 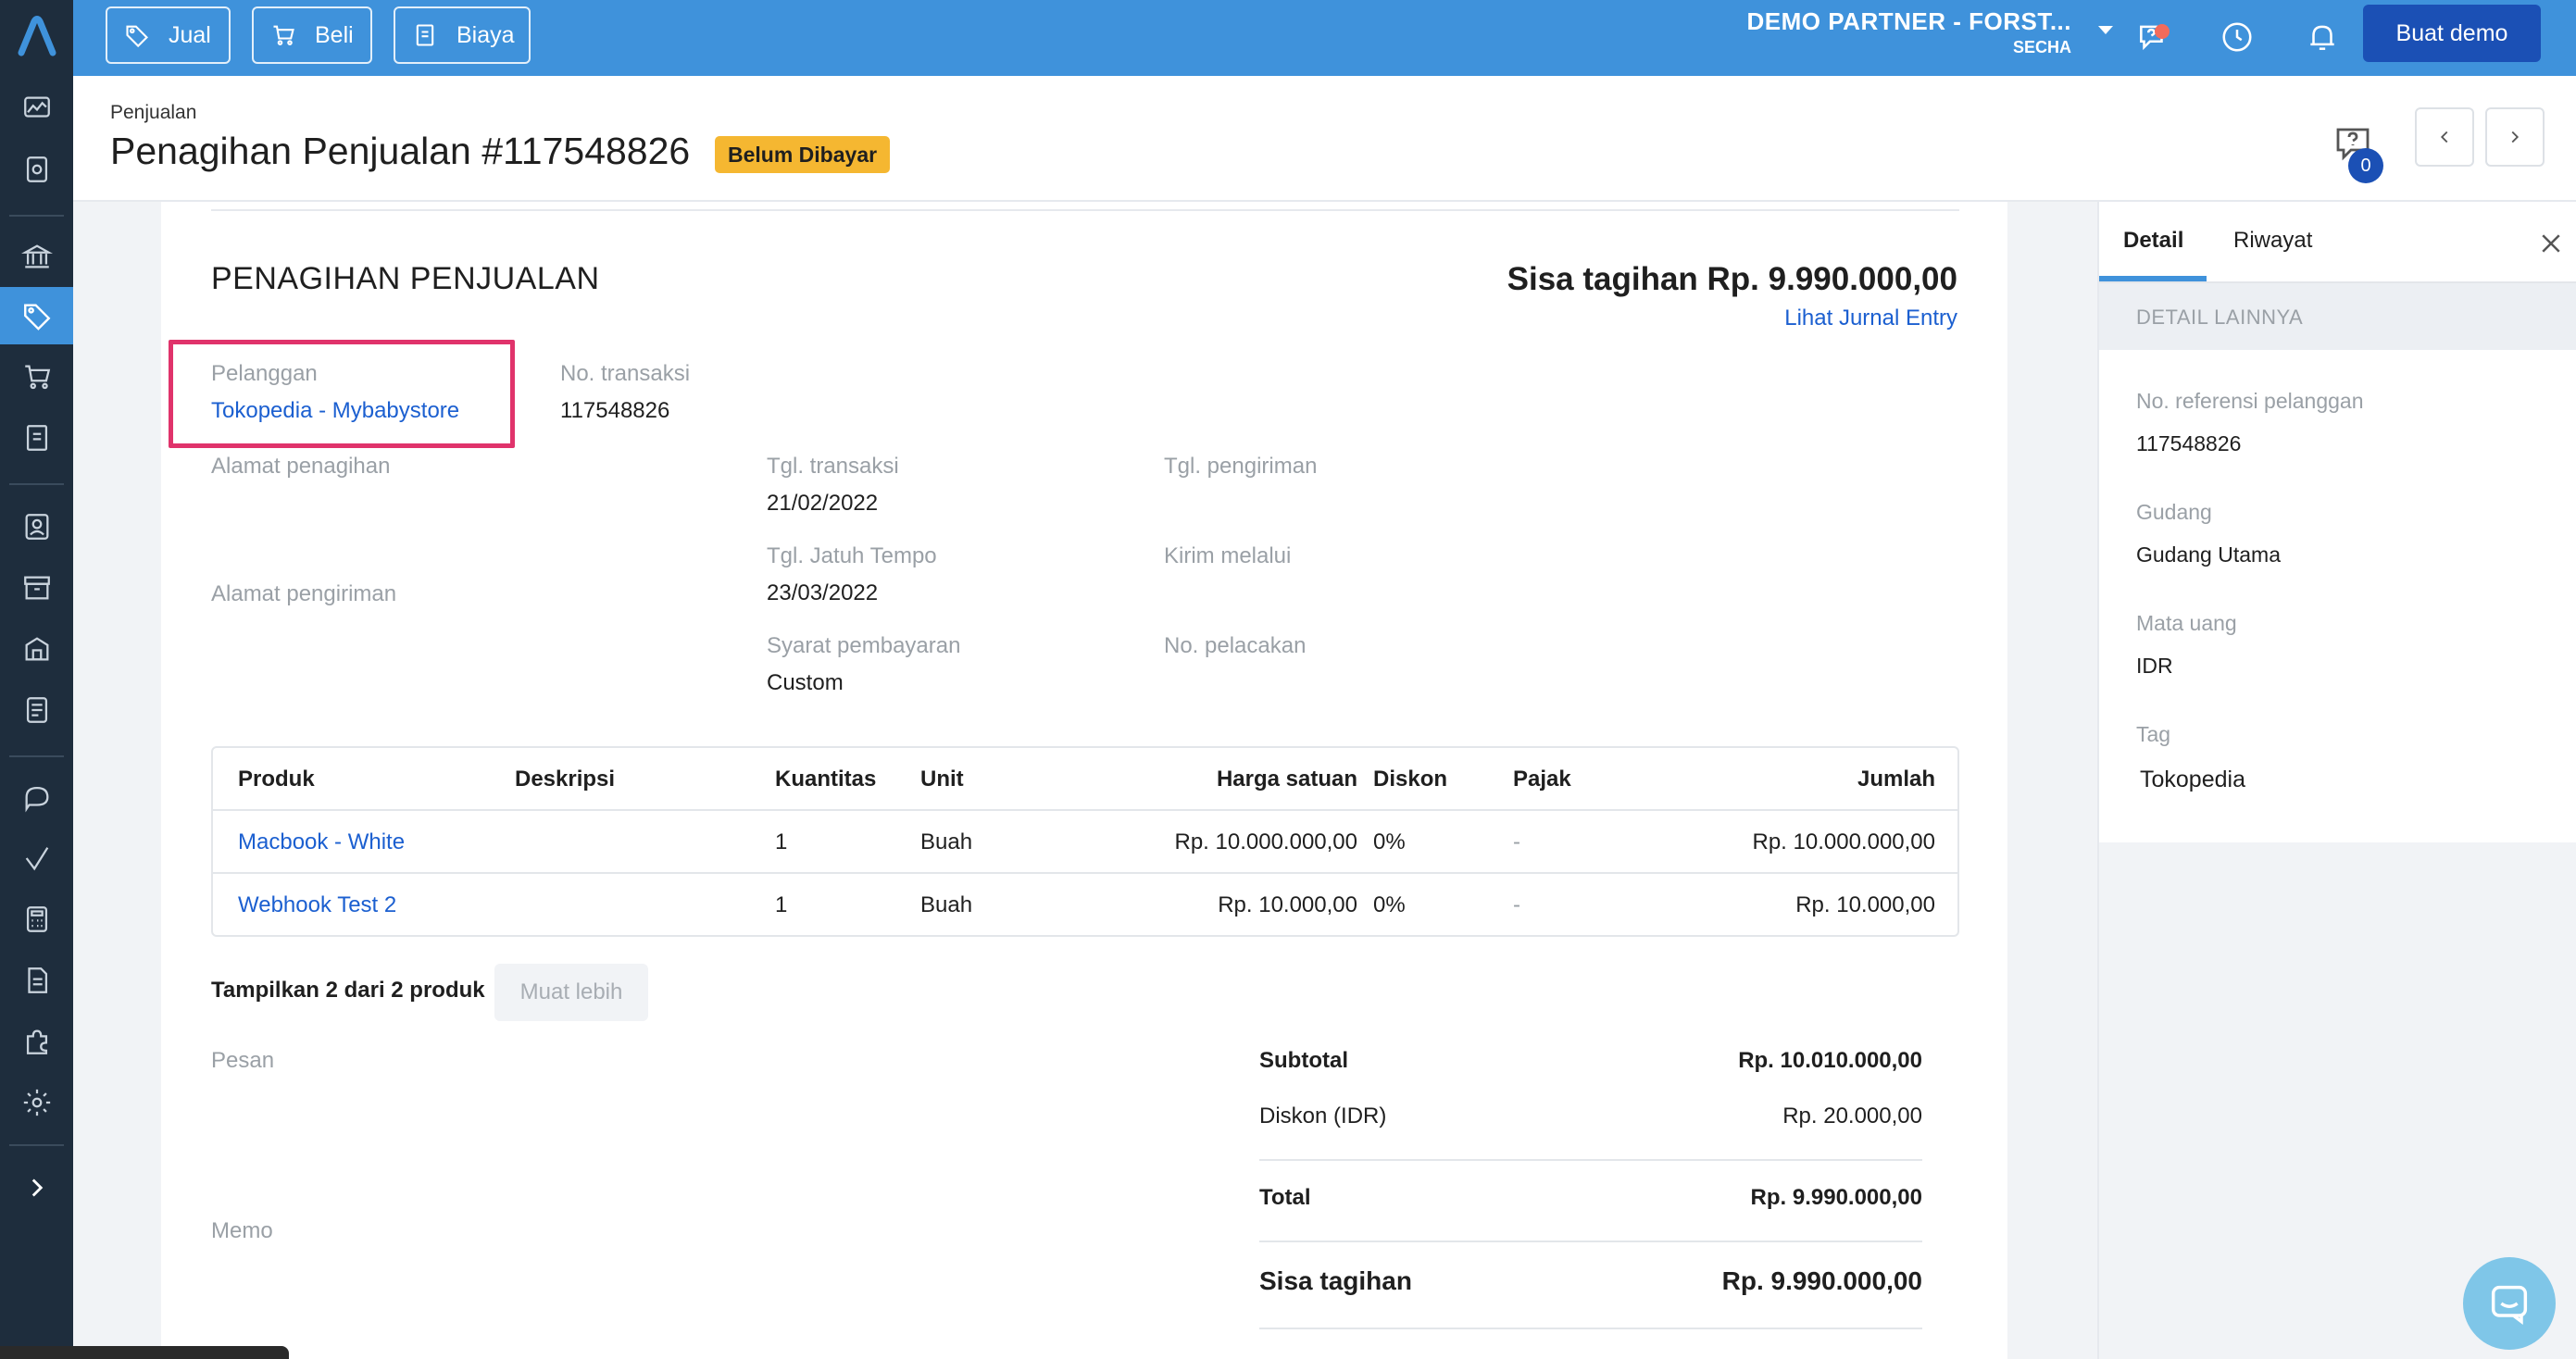 I want to click on section-header: DETAIL LAINNYA, so click(x=2338, y=316).